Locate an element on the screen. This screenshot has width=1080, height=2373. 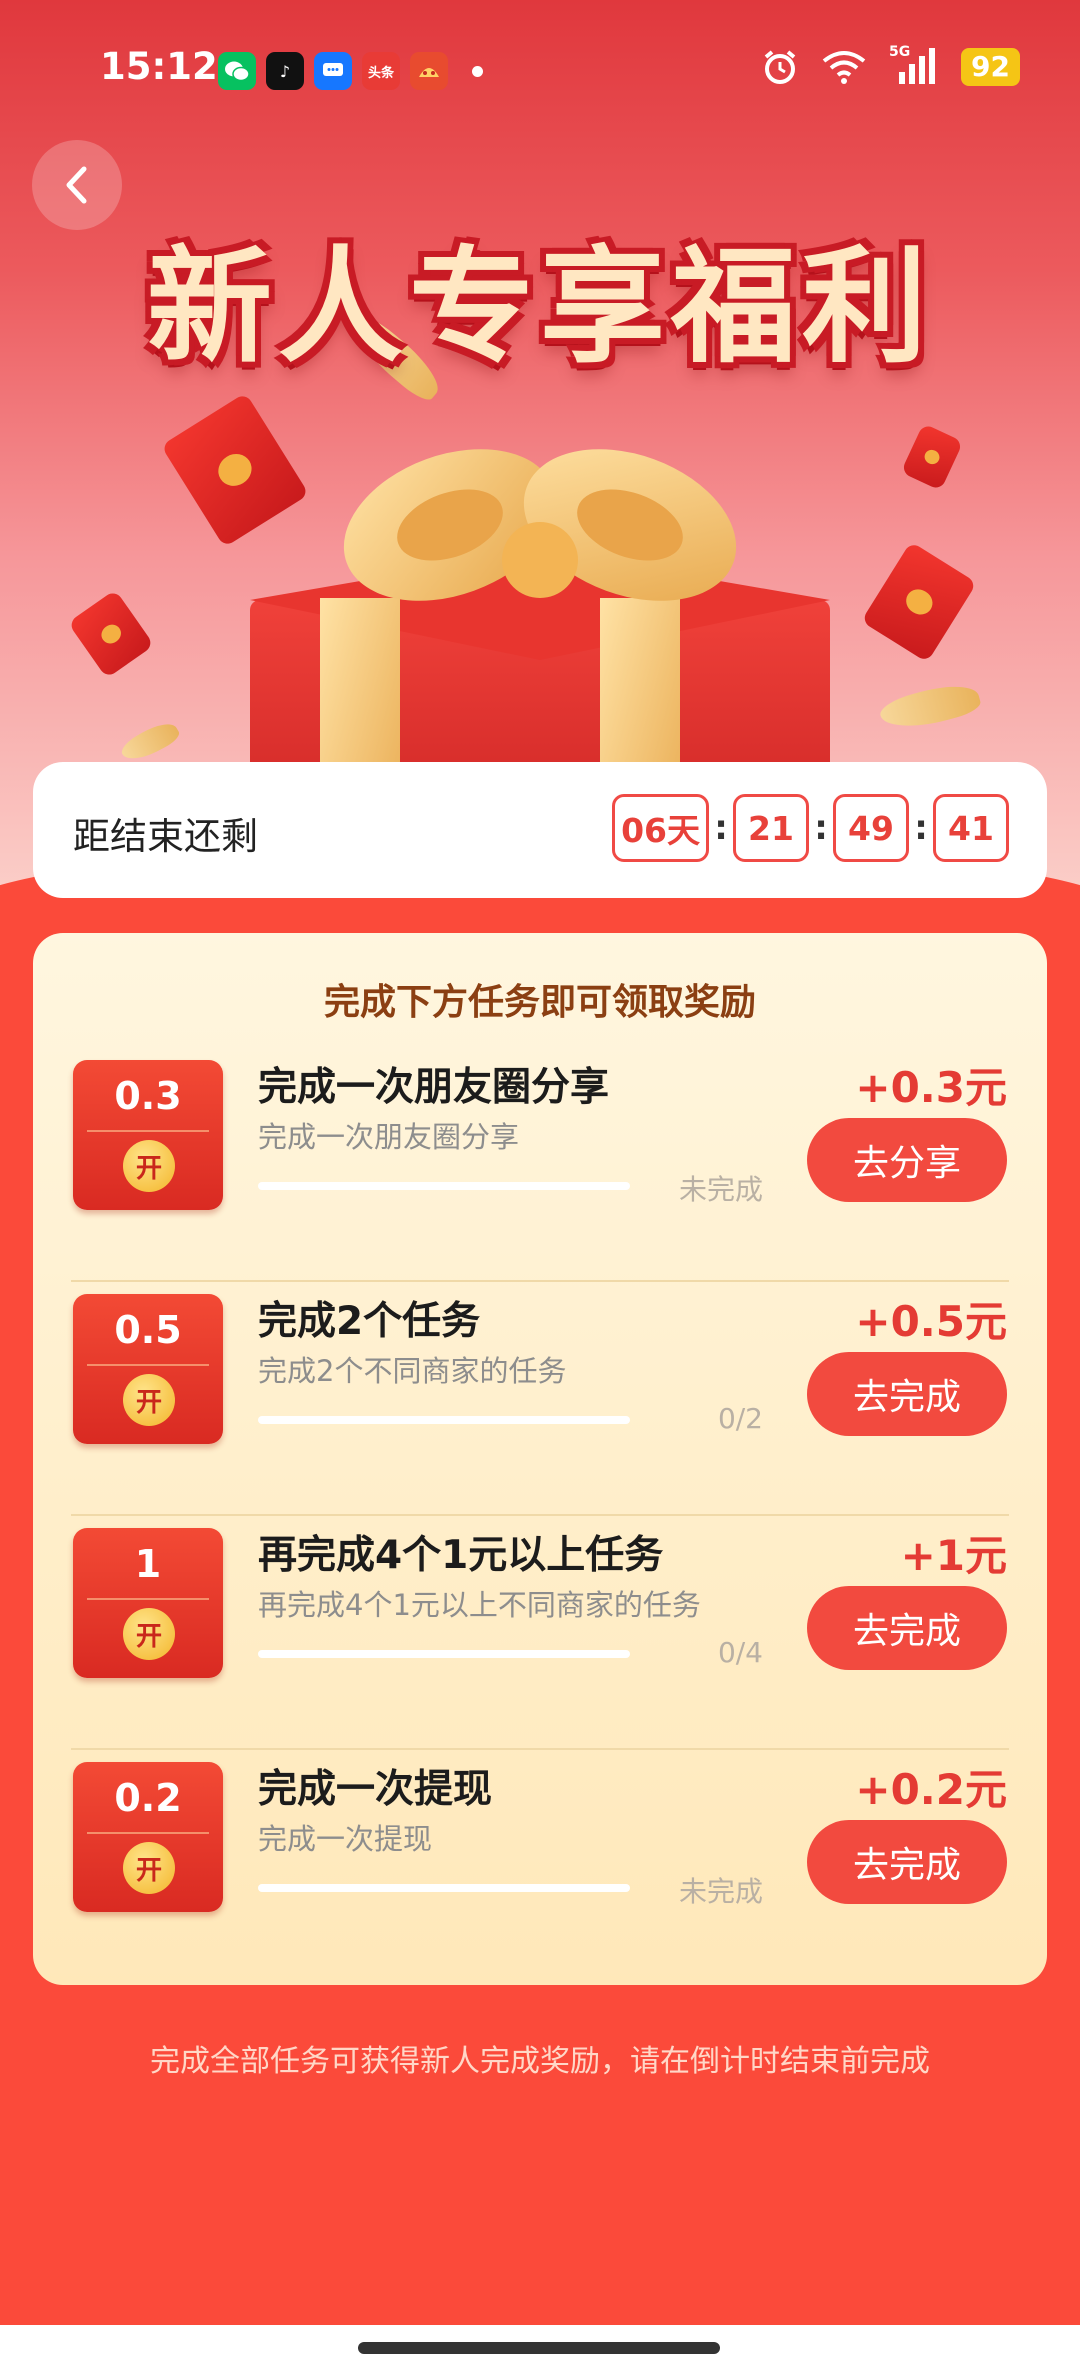
task-title: 再完成4个1元以上任务 is located at coordinates (461, 1555).